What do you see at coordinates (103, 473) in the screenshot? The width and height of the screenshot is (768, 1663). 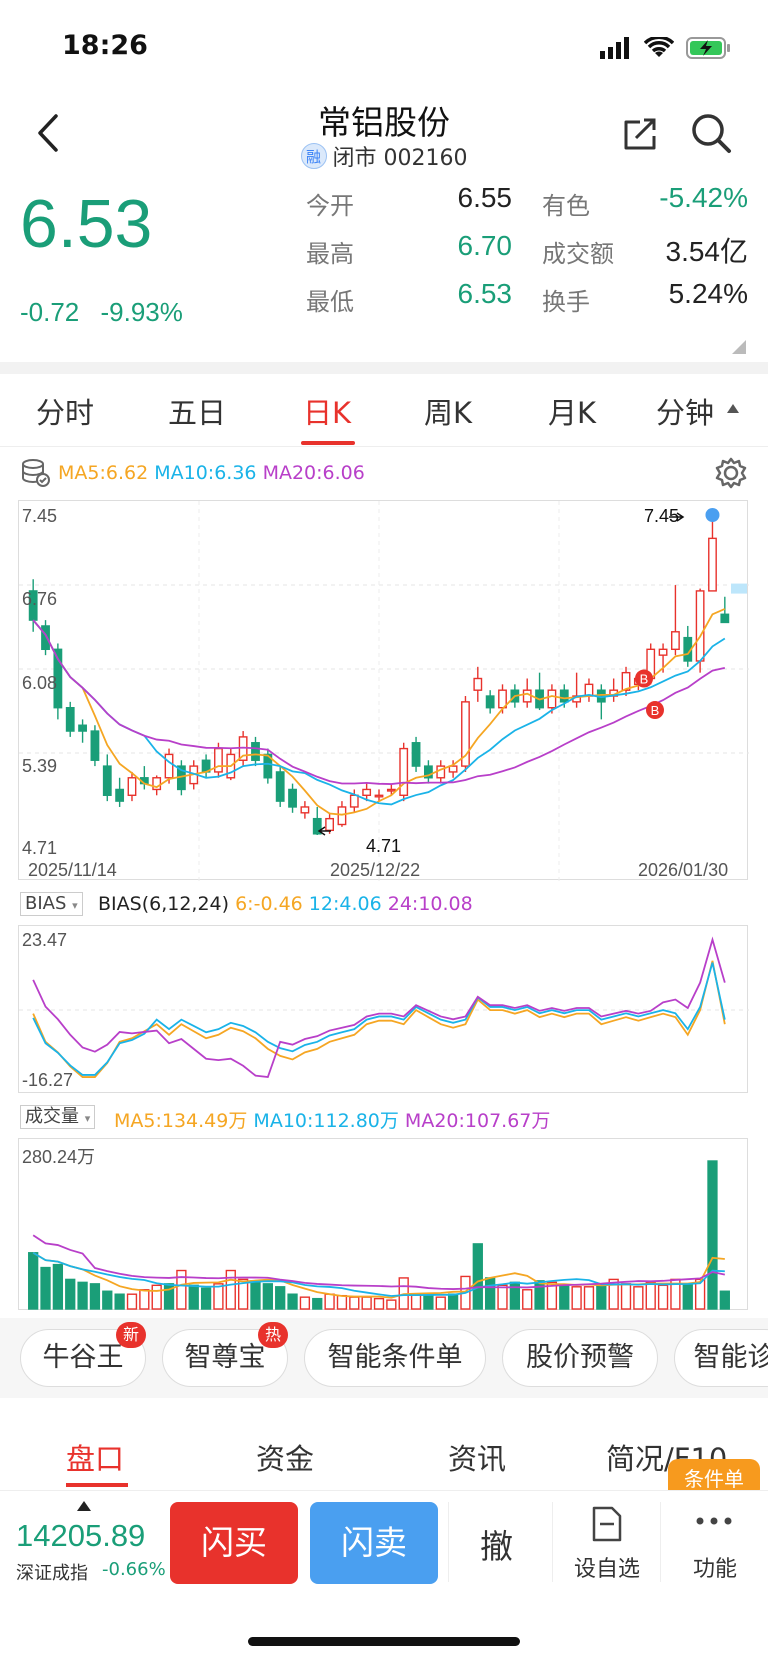 I see `ma5-value: MA5:6.62` at bounding box center [103, 473].